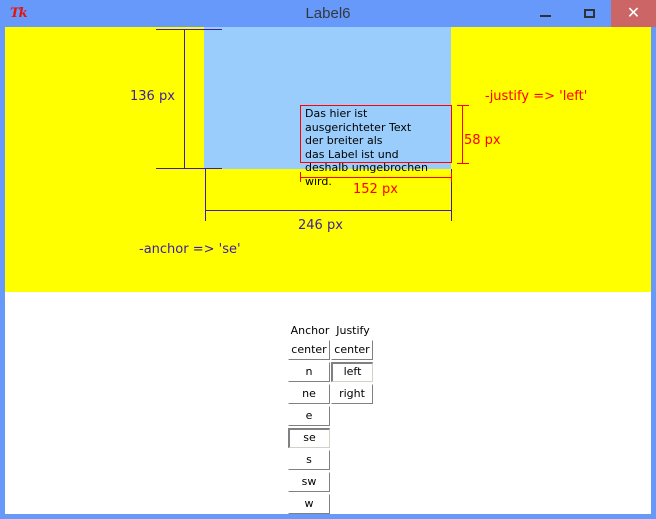 This screenshot has height=519, width=656. I want to click on anchor-button-n: n, so click(309, 372).